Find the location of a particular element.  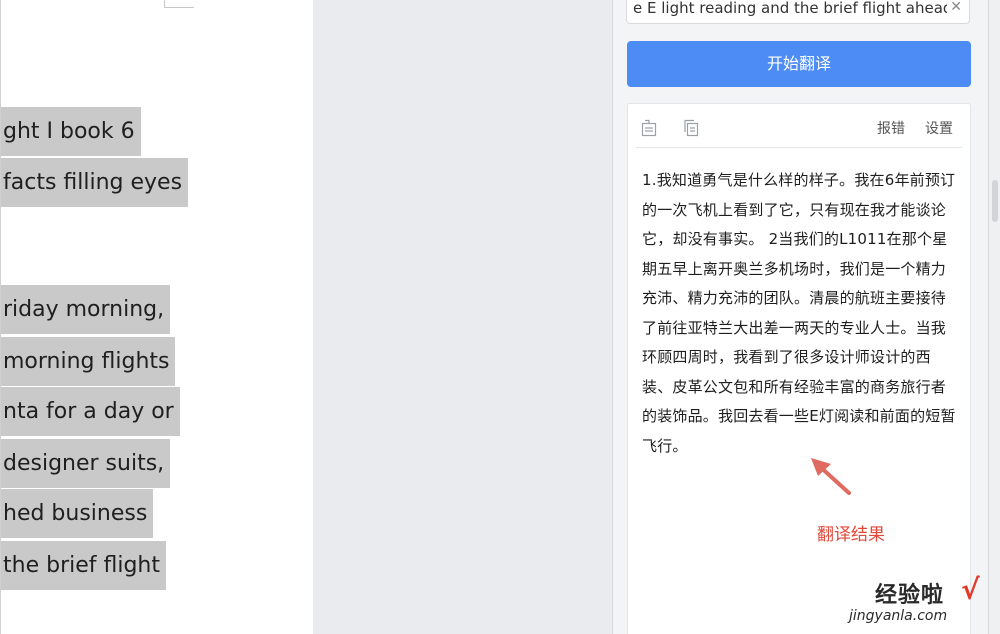

watermark-url: jingyanla.com is located at coordinates (898, 616).